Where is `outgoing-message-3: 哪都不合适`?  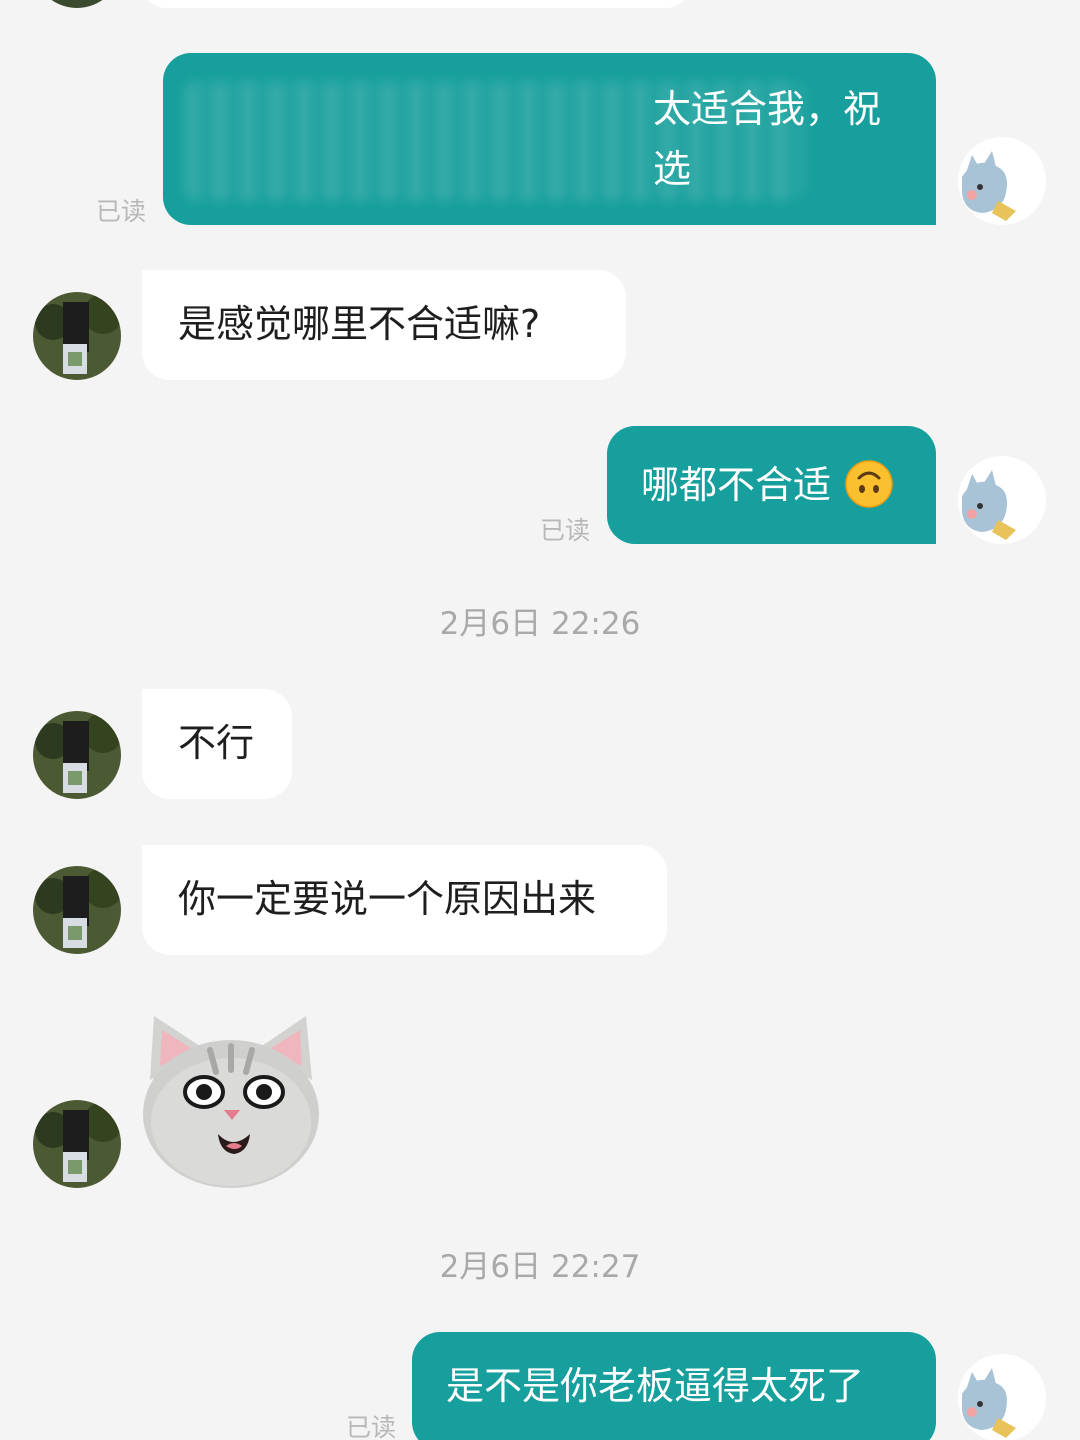
outgoing-message-3: 哪都不合适 is located at coordinates (771, 485).